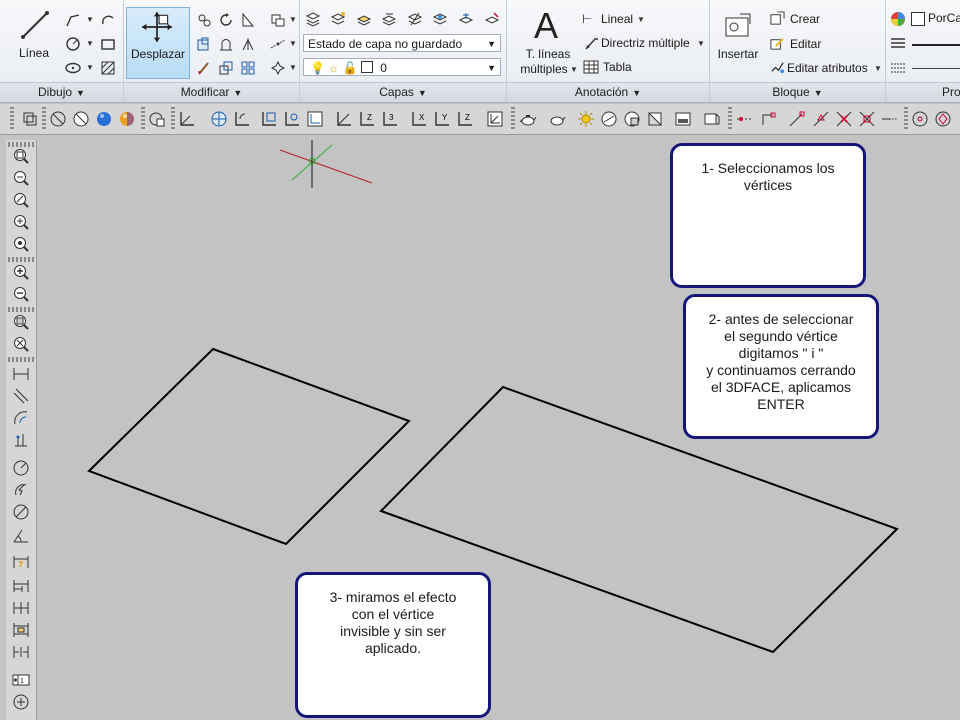 The height and width of the screenshot is (720, 960). What do you see at coordinates (211, 92) in the screenshot?
I see `panel-modificar-title: Modificar ▼` at bounding box center [211, 92].